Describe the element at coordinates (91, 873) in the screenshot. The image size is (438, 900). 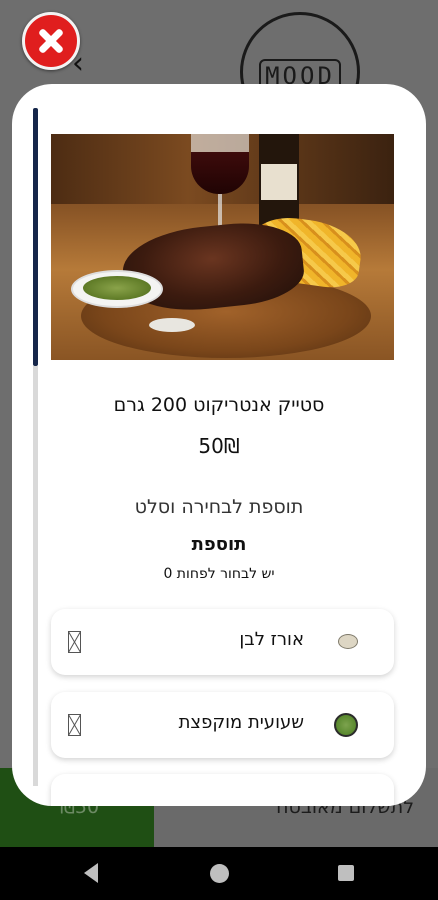
I see `nav-back-icon` at that location.